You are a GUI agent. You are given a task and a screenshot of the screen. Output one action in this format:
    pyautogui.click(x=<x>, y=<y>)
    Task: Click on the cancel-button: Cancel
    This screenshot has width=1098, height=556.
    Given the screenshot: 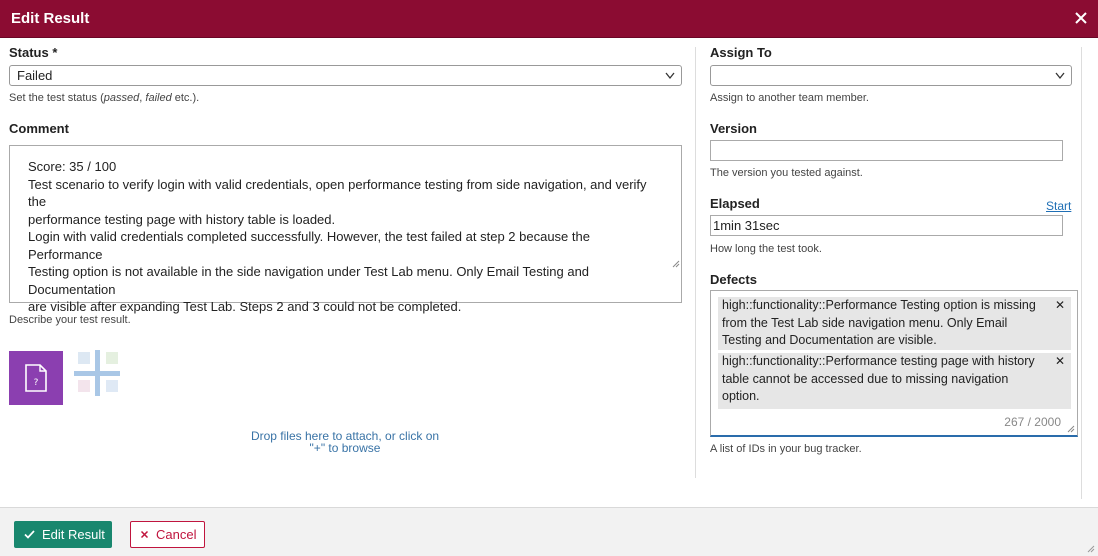 What is the action you would take?
    pyautogui.click(x=167, y=534)
    